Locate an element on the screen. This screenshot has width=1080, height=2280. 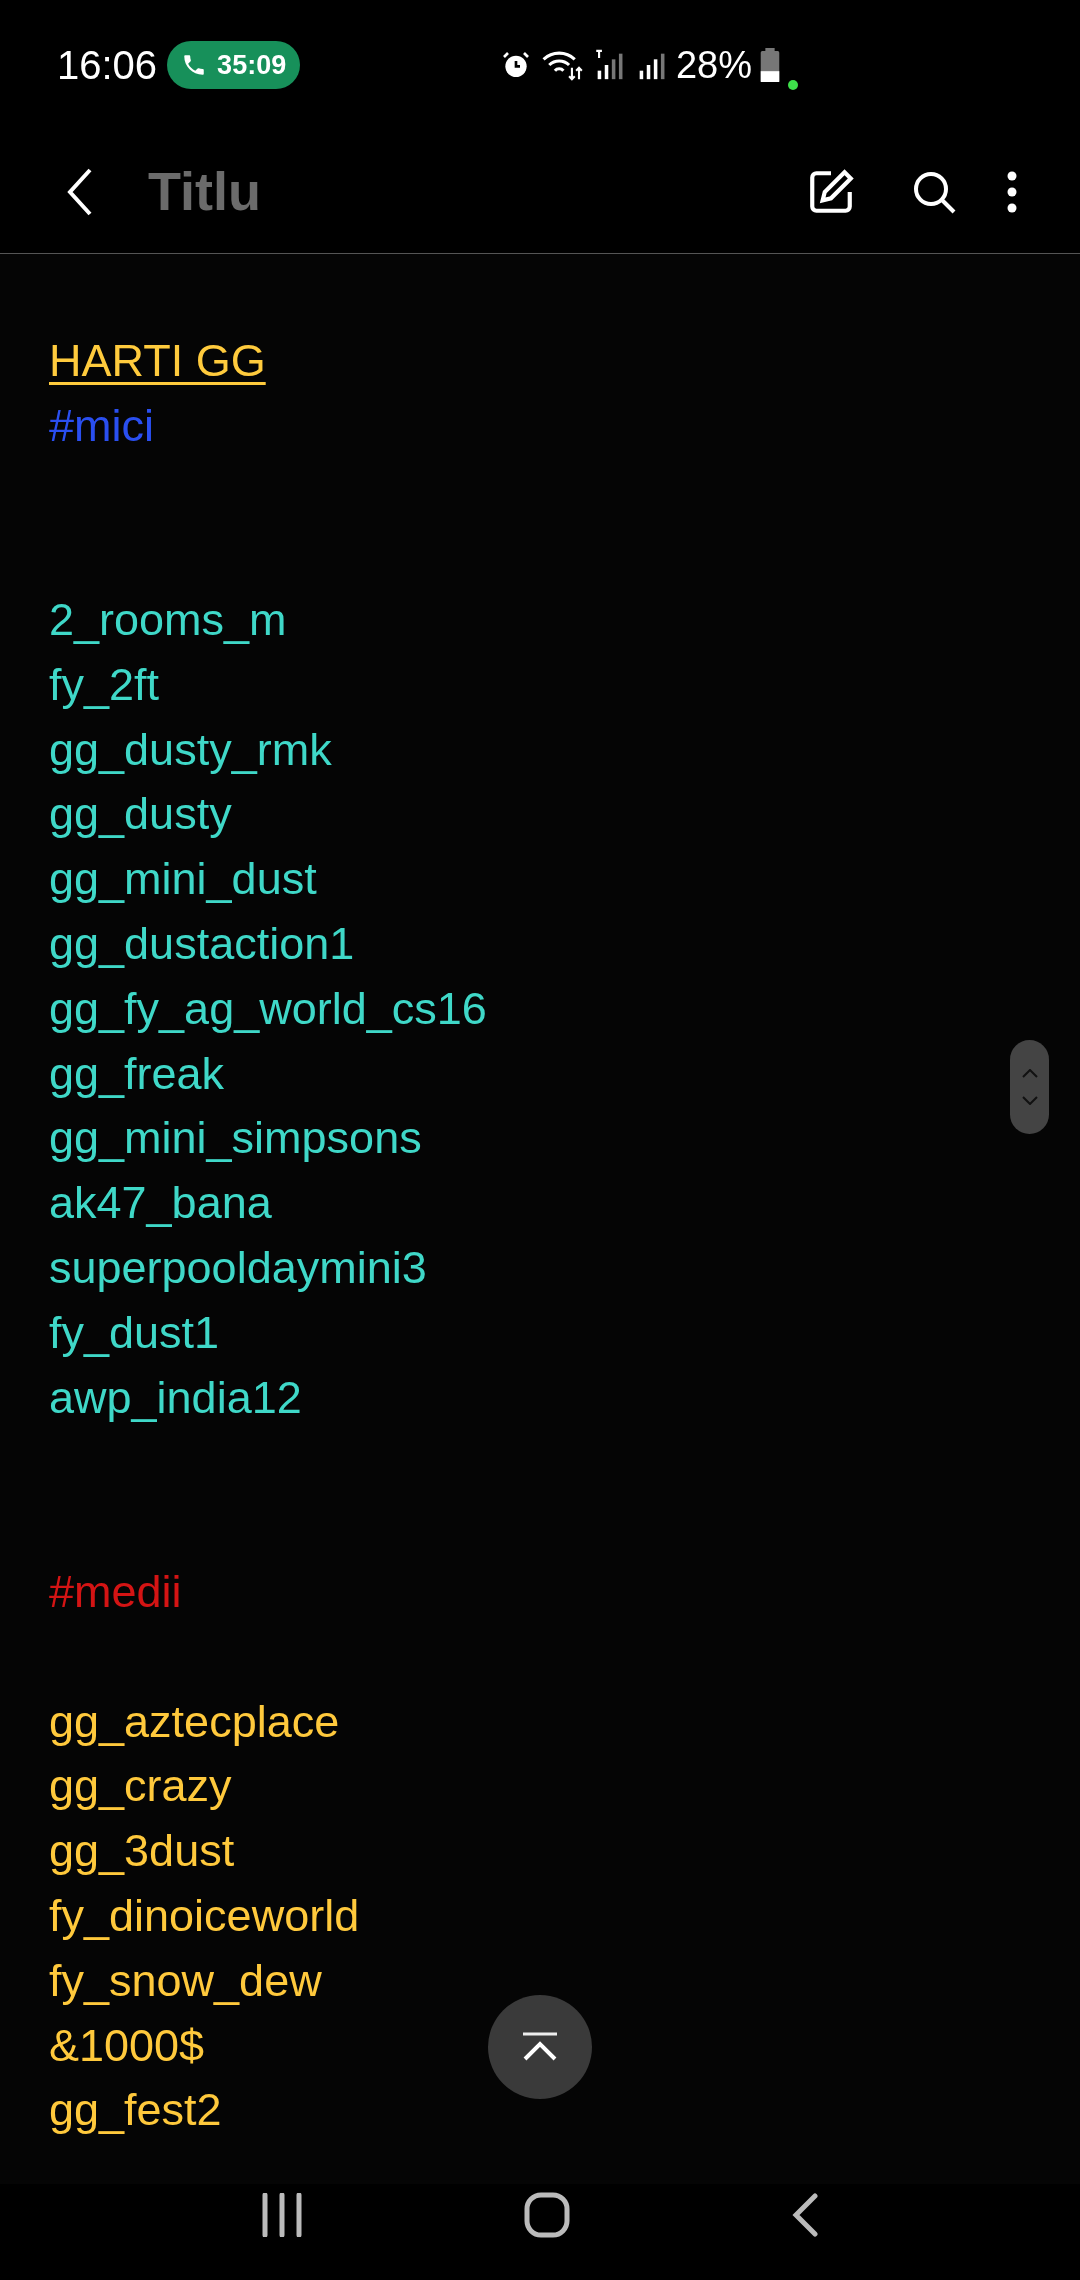
call-pill: 35:09 is located at coordinates (234, 65).